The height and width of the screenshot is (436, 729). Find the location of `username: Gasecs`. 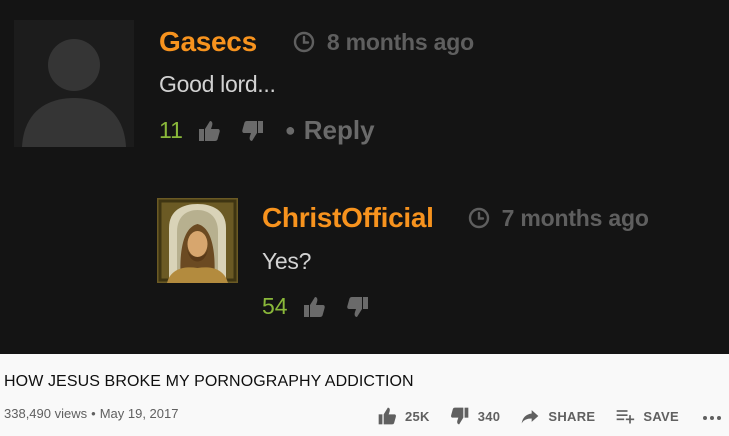

username: Gasecs is located at coordinates (208, 42).